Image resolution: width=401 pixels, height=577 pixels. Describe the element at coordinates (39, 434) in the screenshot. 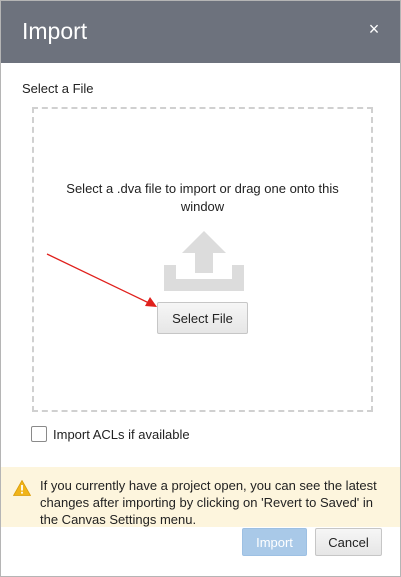

I see `import-acls-checkbox` at that location.